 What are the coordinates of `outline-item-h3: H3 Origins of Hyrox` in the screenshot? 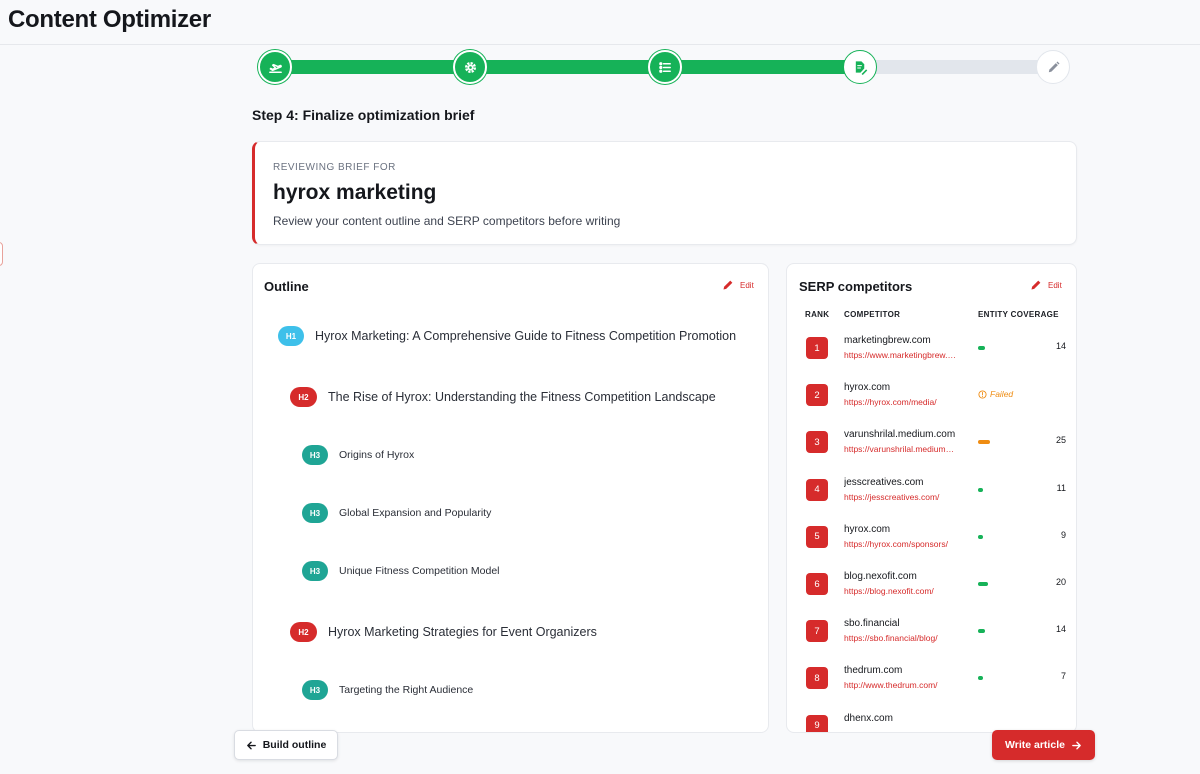 It's located at (358, 455).